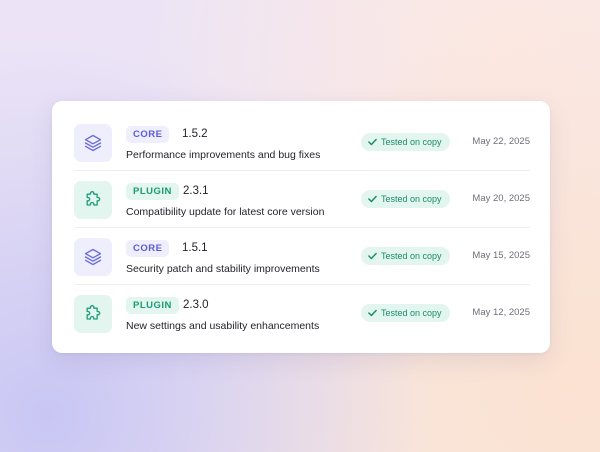 The width and height of the screenshot is (600, 452). What do you see at coordinates (223, 326) in the screenshot?
I see `release-description: New settings and usability enhancements` at bounding box center [223, 326].